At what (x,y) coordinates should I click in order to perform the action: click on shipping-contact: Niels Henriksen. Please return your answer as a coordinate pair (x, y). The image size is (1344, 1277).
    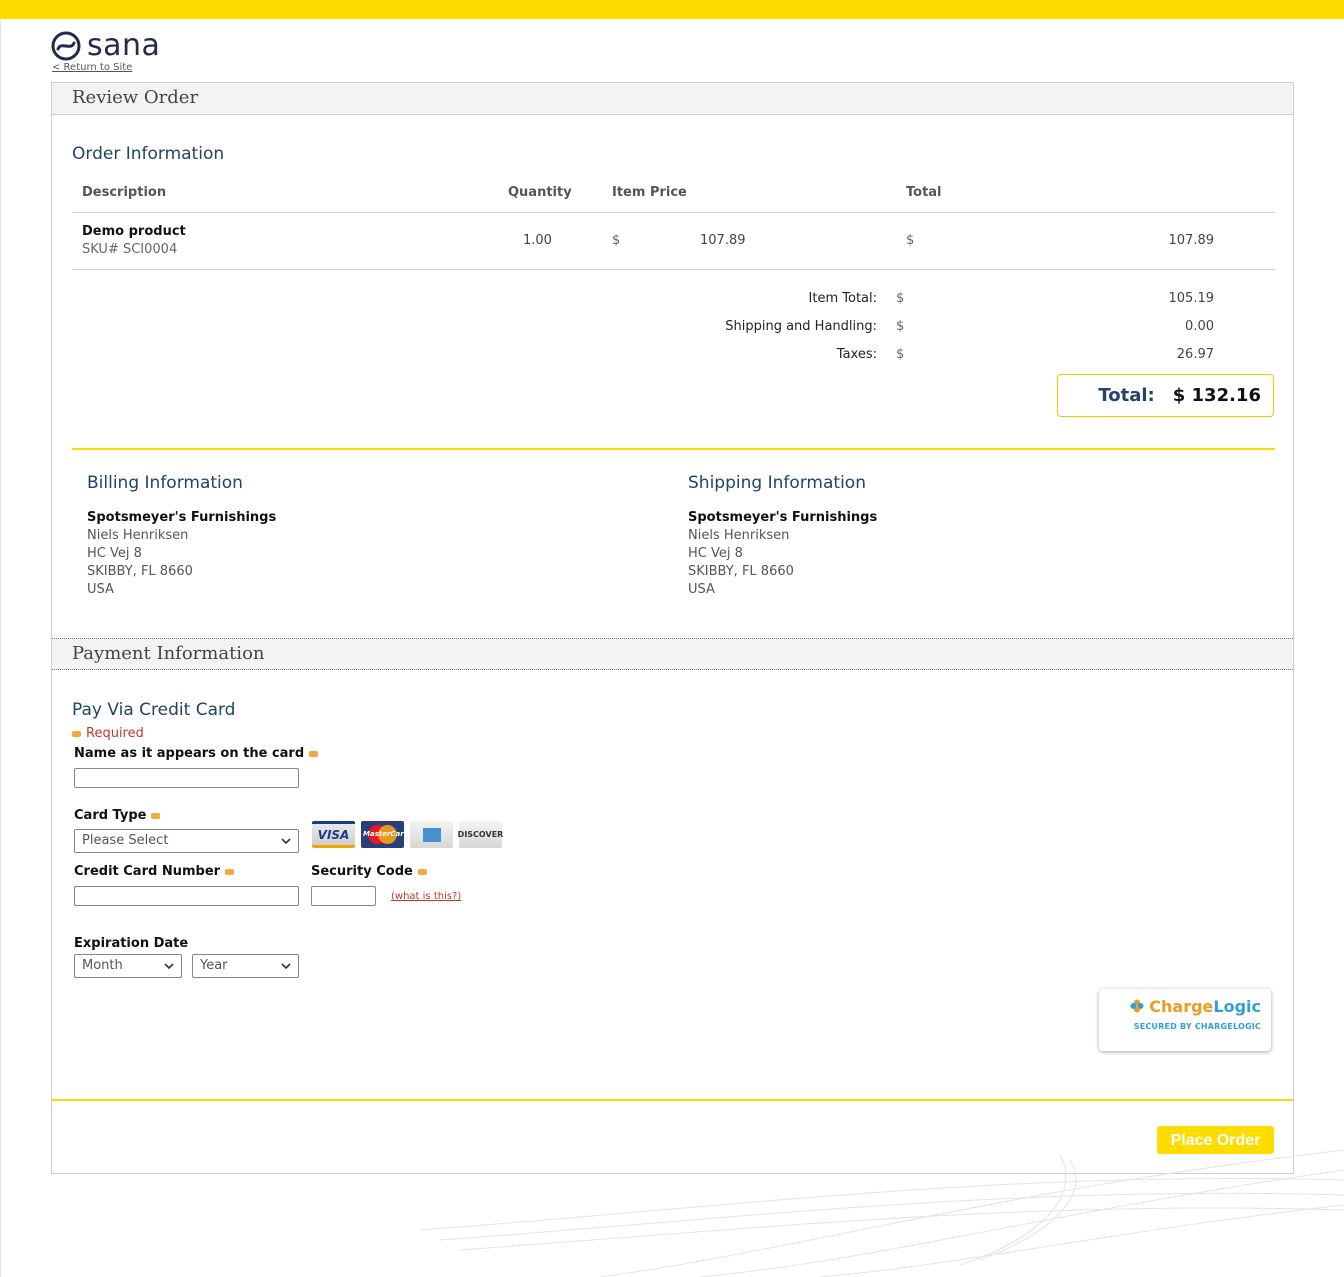
    Looking at the image, I should click on (739, 535).